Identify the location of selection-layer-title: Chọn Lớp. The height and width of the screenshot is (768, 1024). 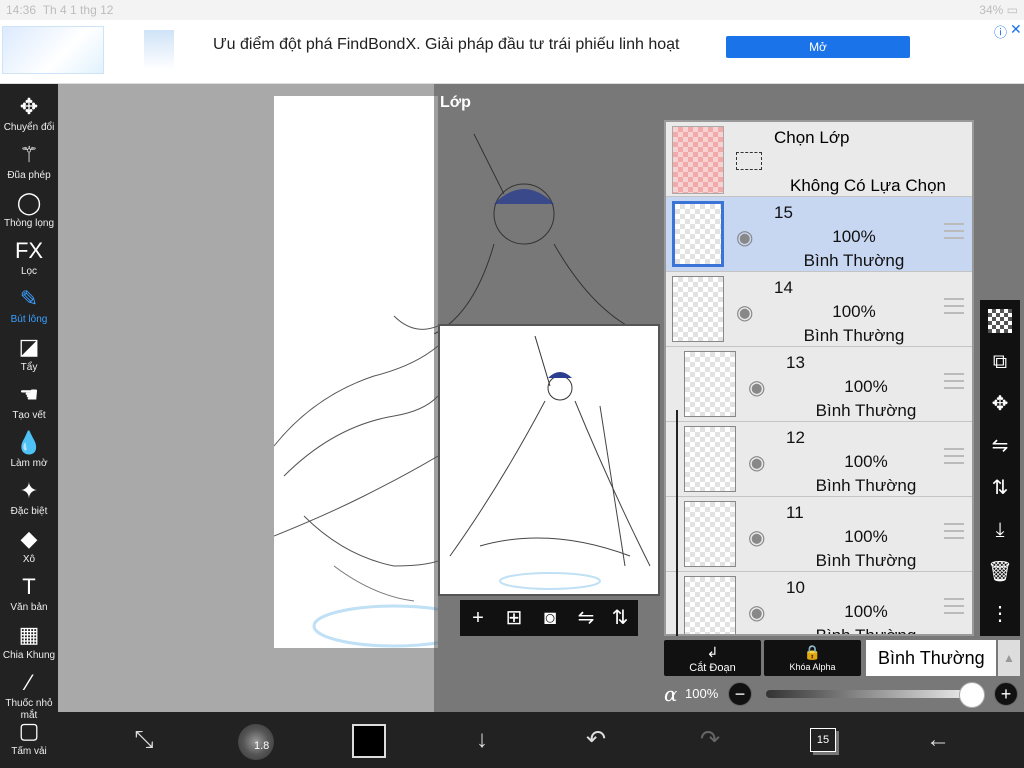
(812, 137).